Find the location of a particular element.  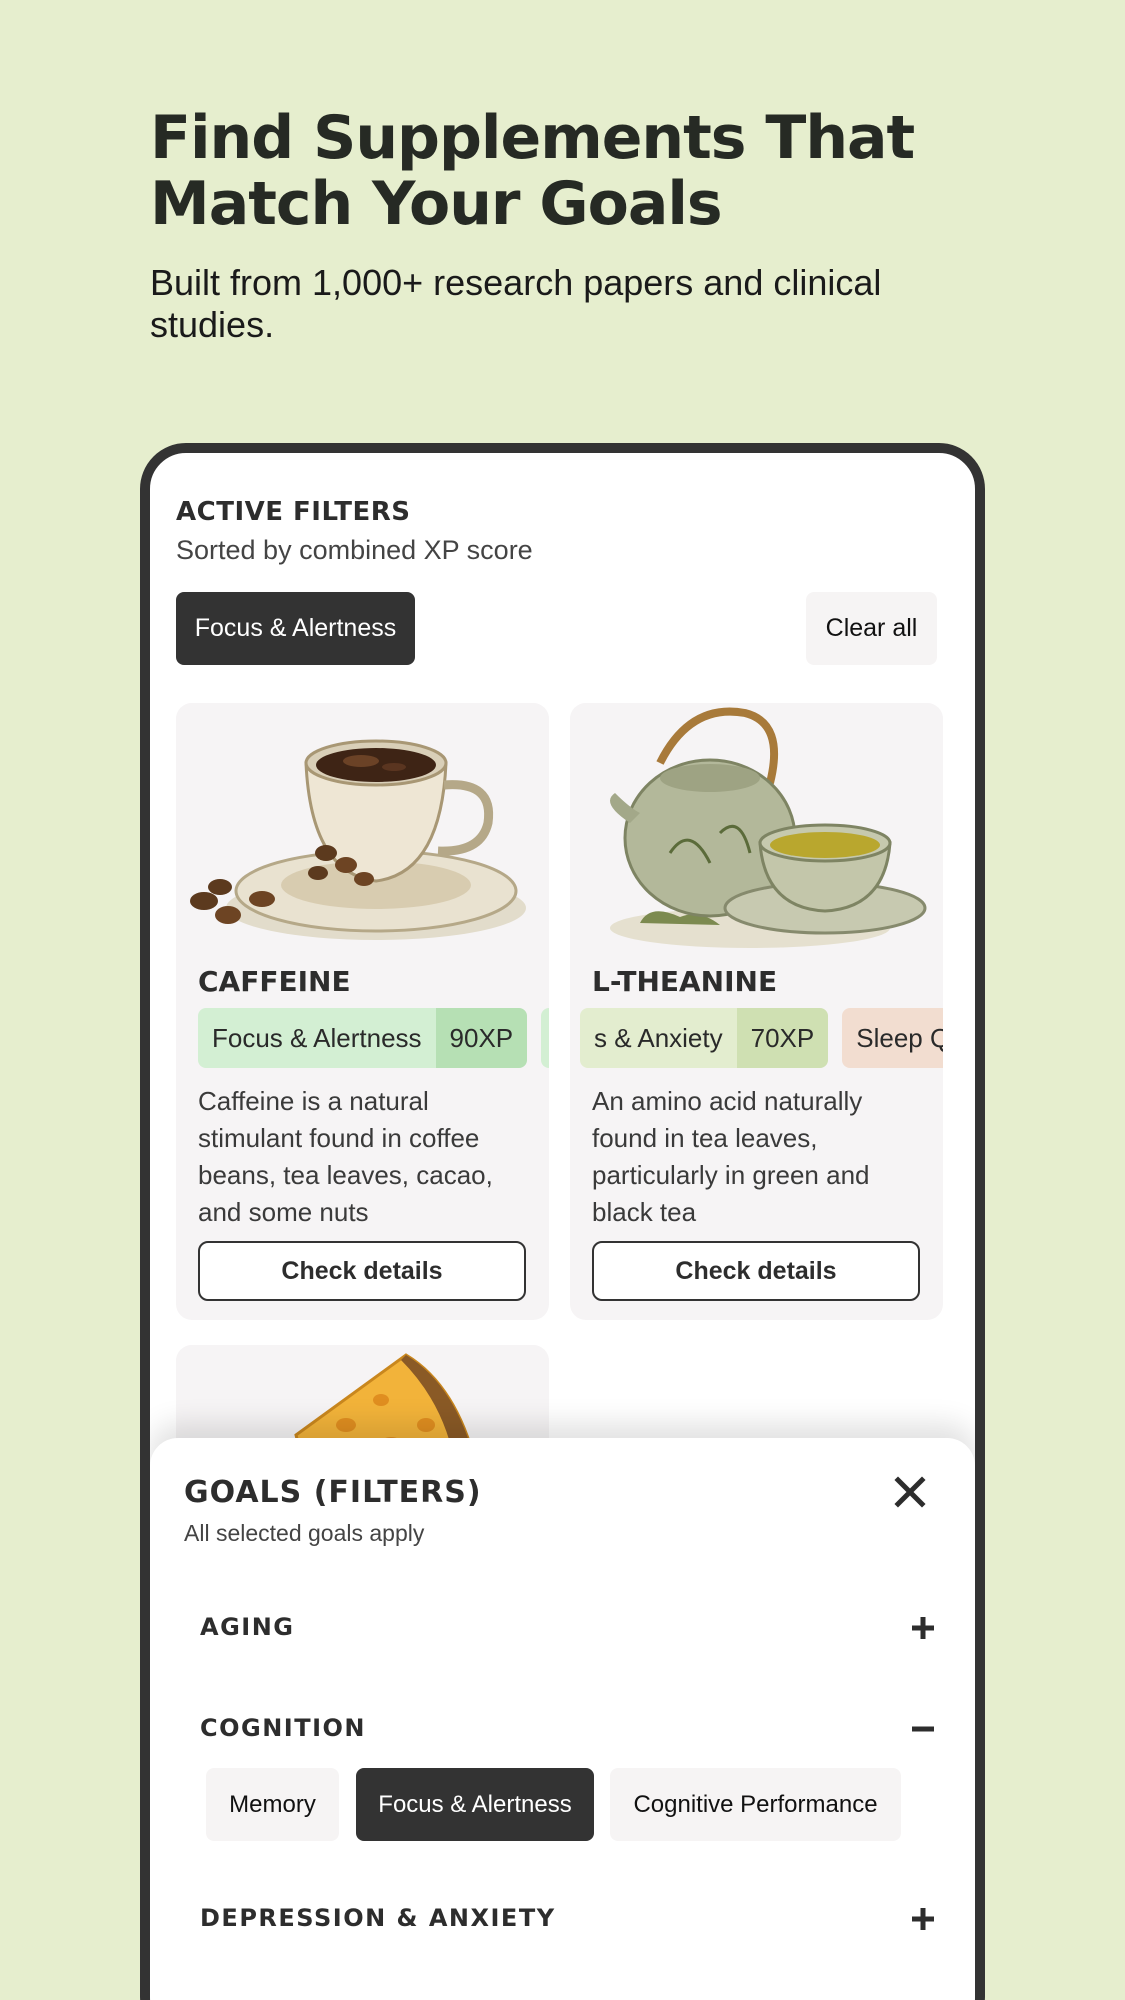

tag-name: Sleep Qu is located at coordinates (892, 1038).